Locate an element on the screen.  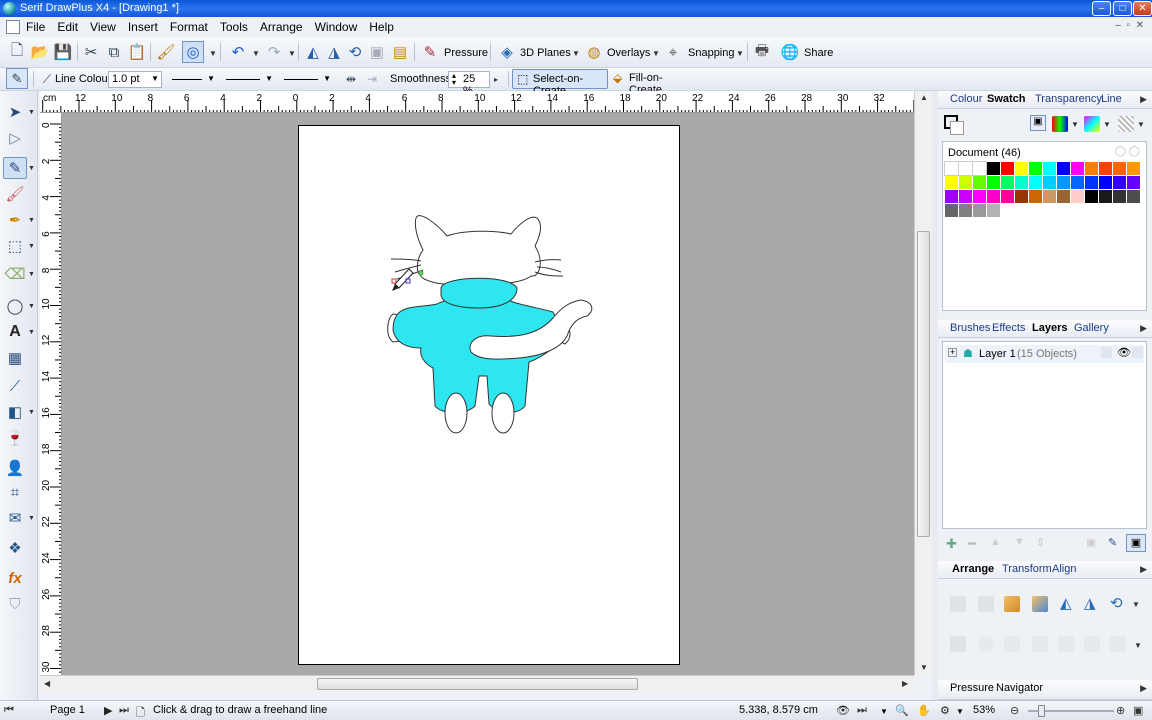
view-mode-dropdown-icon: ▼ is located at coordinates (884, 711).